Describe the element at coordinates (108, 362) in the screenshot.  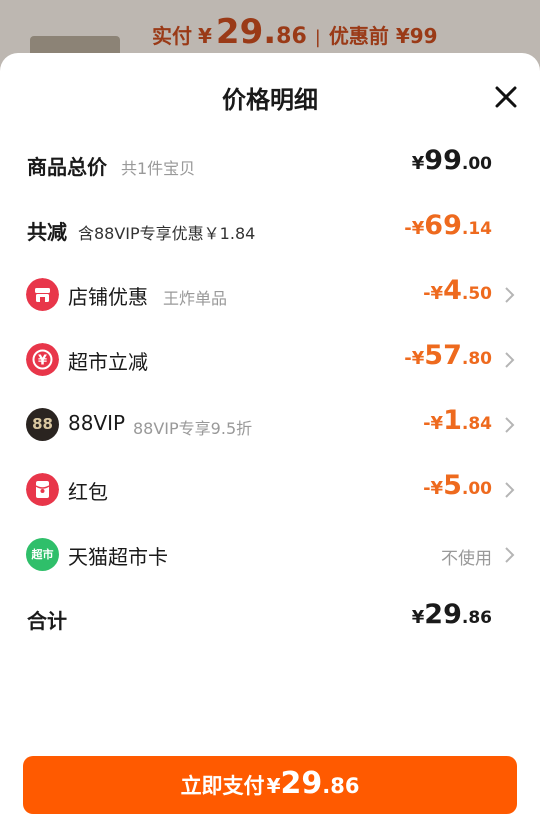
I see `row-label: 超市立减` at that location.